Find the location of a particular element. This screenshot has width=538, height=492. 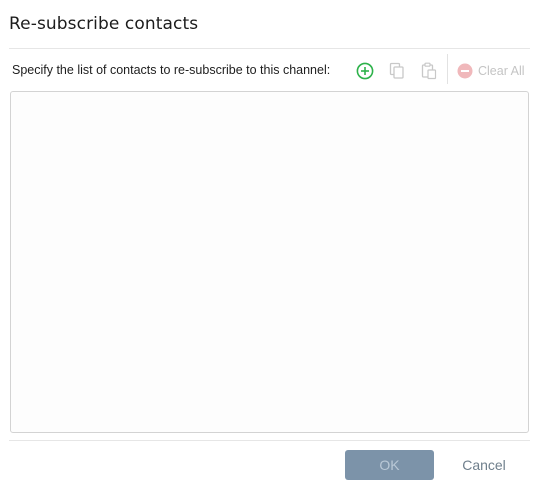

toolbar-separator is located at coordinates (447, 69).